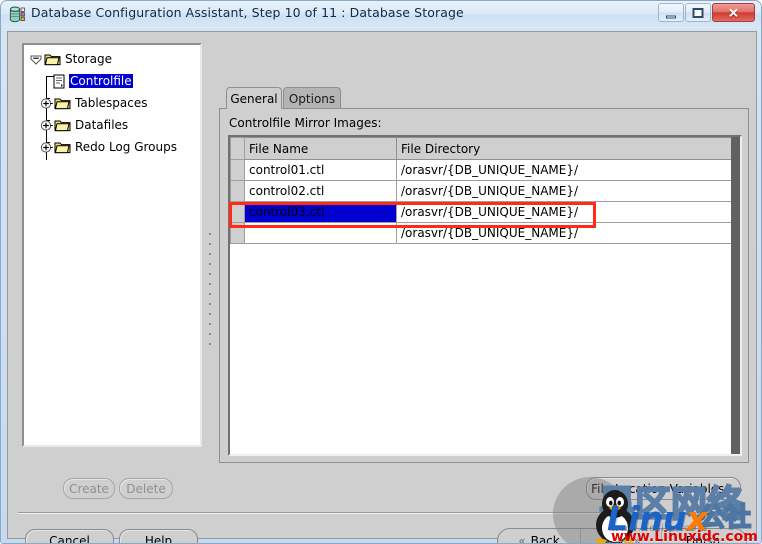  I want to click on wizard-navigation: « Back Next » Finish, so click(622, 536).